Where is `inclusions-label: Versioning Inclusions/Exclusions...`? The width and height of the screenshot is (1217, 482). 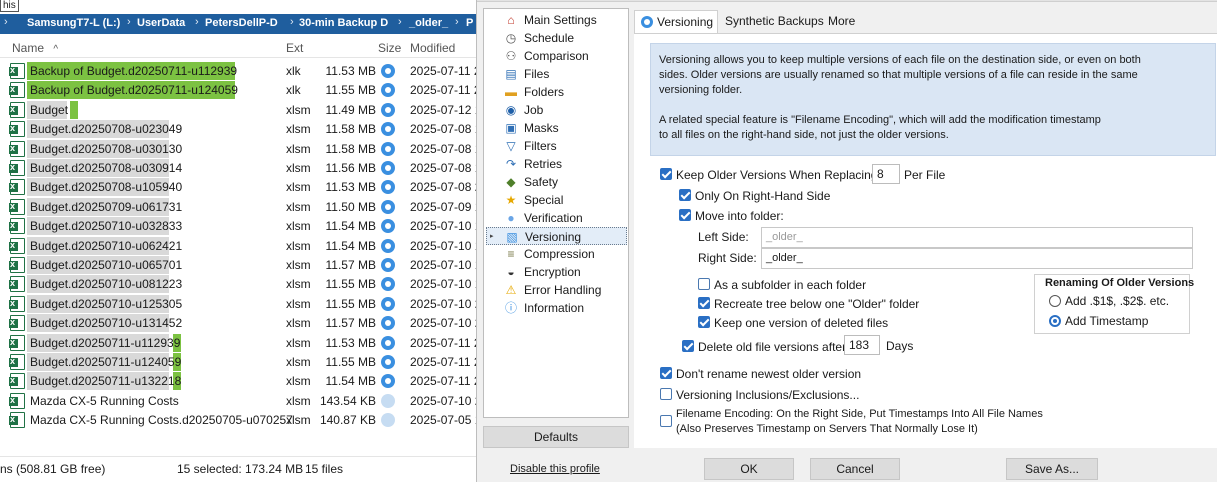 inclusions-label: Versioning Inclusions/Exclusions... is located at coordinates (767, 395).